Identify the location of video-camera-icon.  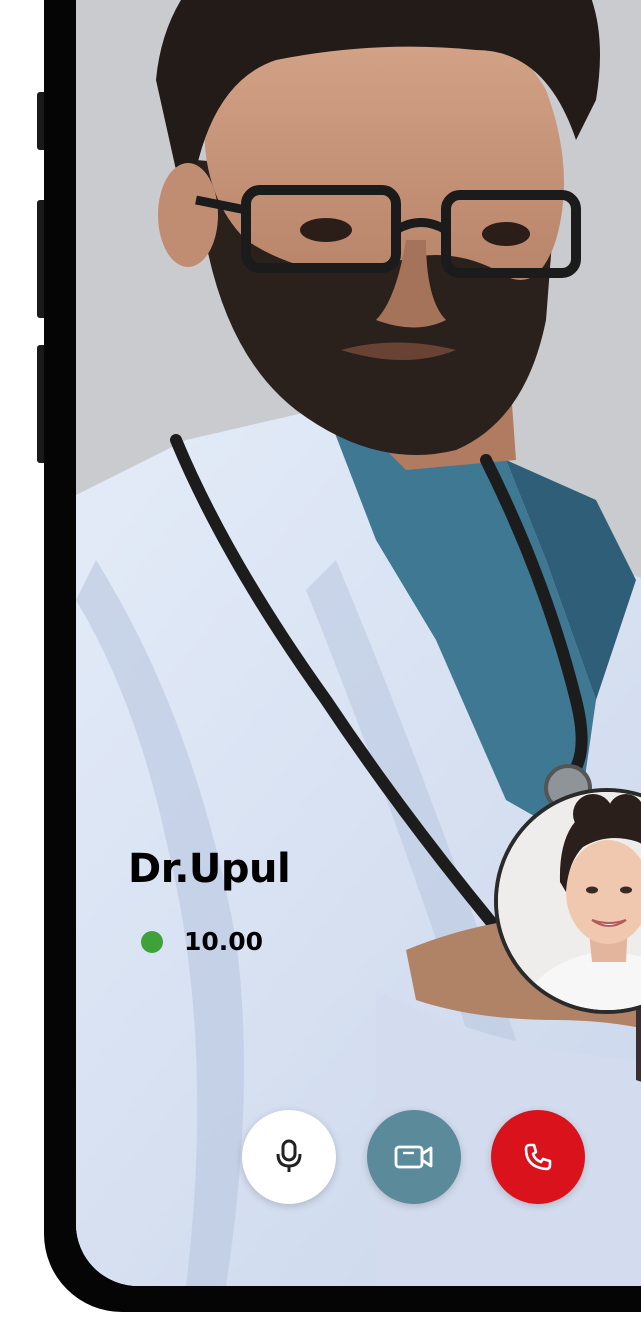
(413, 1157).